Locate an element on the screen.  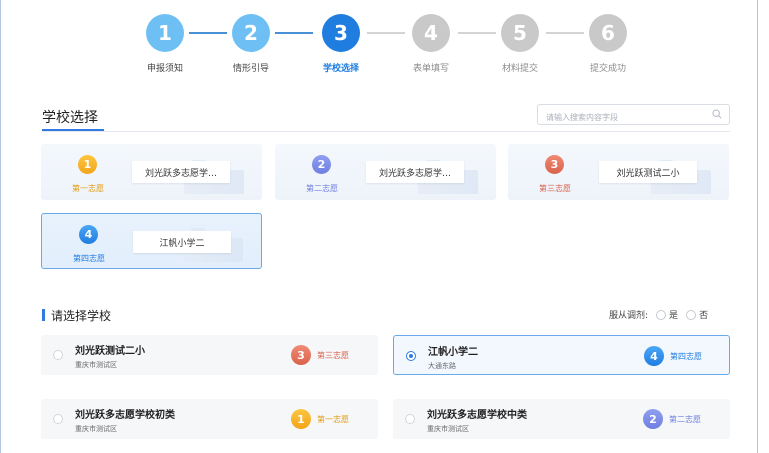
school-name: 刘光跃测试二小 is located at coordinates (110, 351).